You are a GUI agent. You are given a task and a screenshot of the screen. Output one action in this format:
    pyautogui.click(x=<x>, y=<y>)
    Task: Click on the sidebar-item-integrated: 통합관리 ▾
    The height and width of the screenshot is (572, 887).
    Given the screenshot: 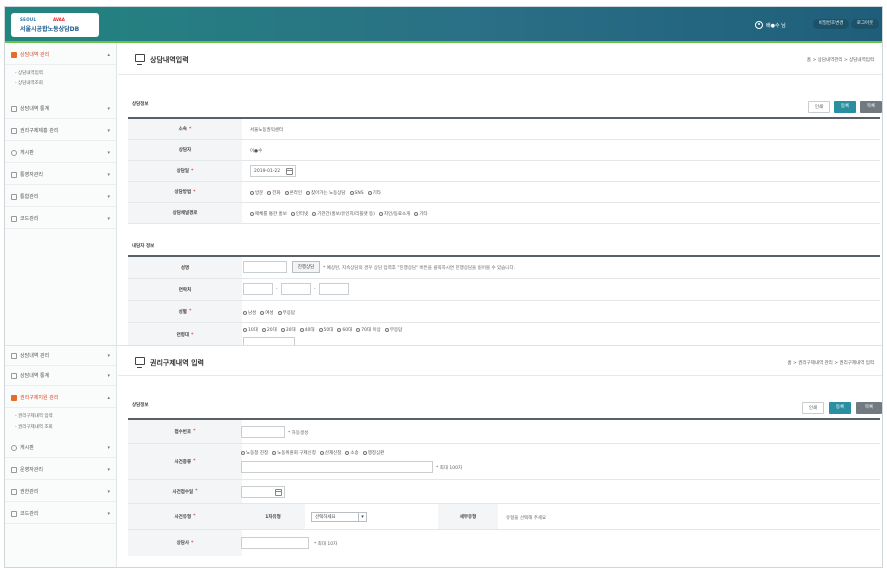 What is the action you would take?
    pyautogui.click(x=60, y=197)
    